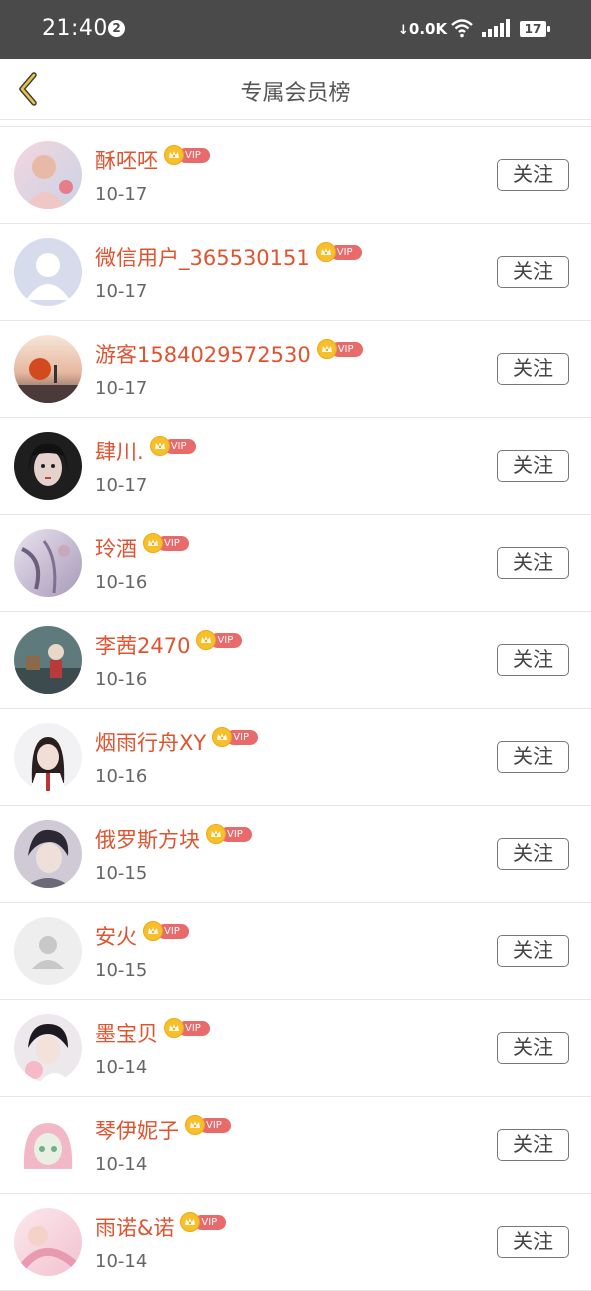 The image size is (591, 1291). What do you see at coordinates (126, 161) in the screenshot?
I see `user-name: 酥呸呸` at bounding box center [126, 161].